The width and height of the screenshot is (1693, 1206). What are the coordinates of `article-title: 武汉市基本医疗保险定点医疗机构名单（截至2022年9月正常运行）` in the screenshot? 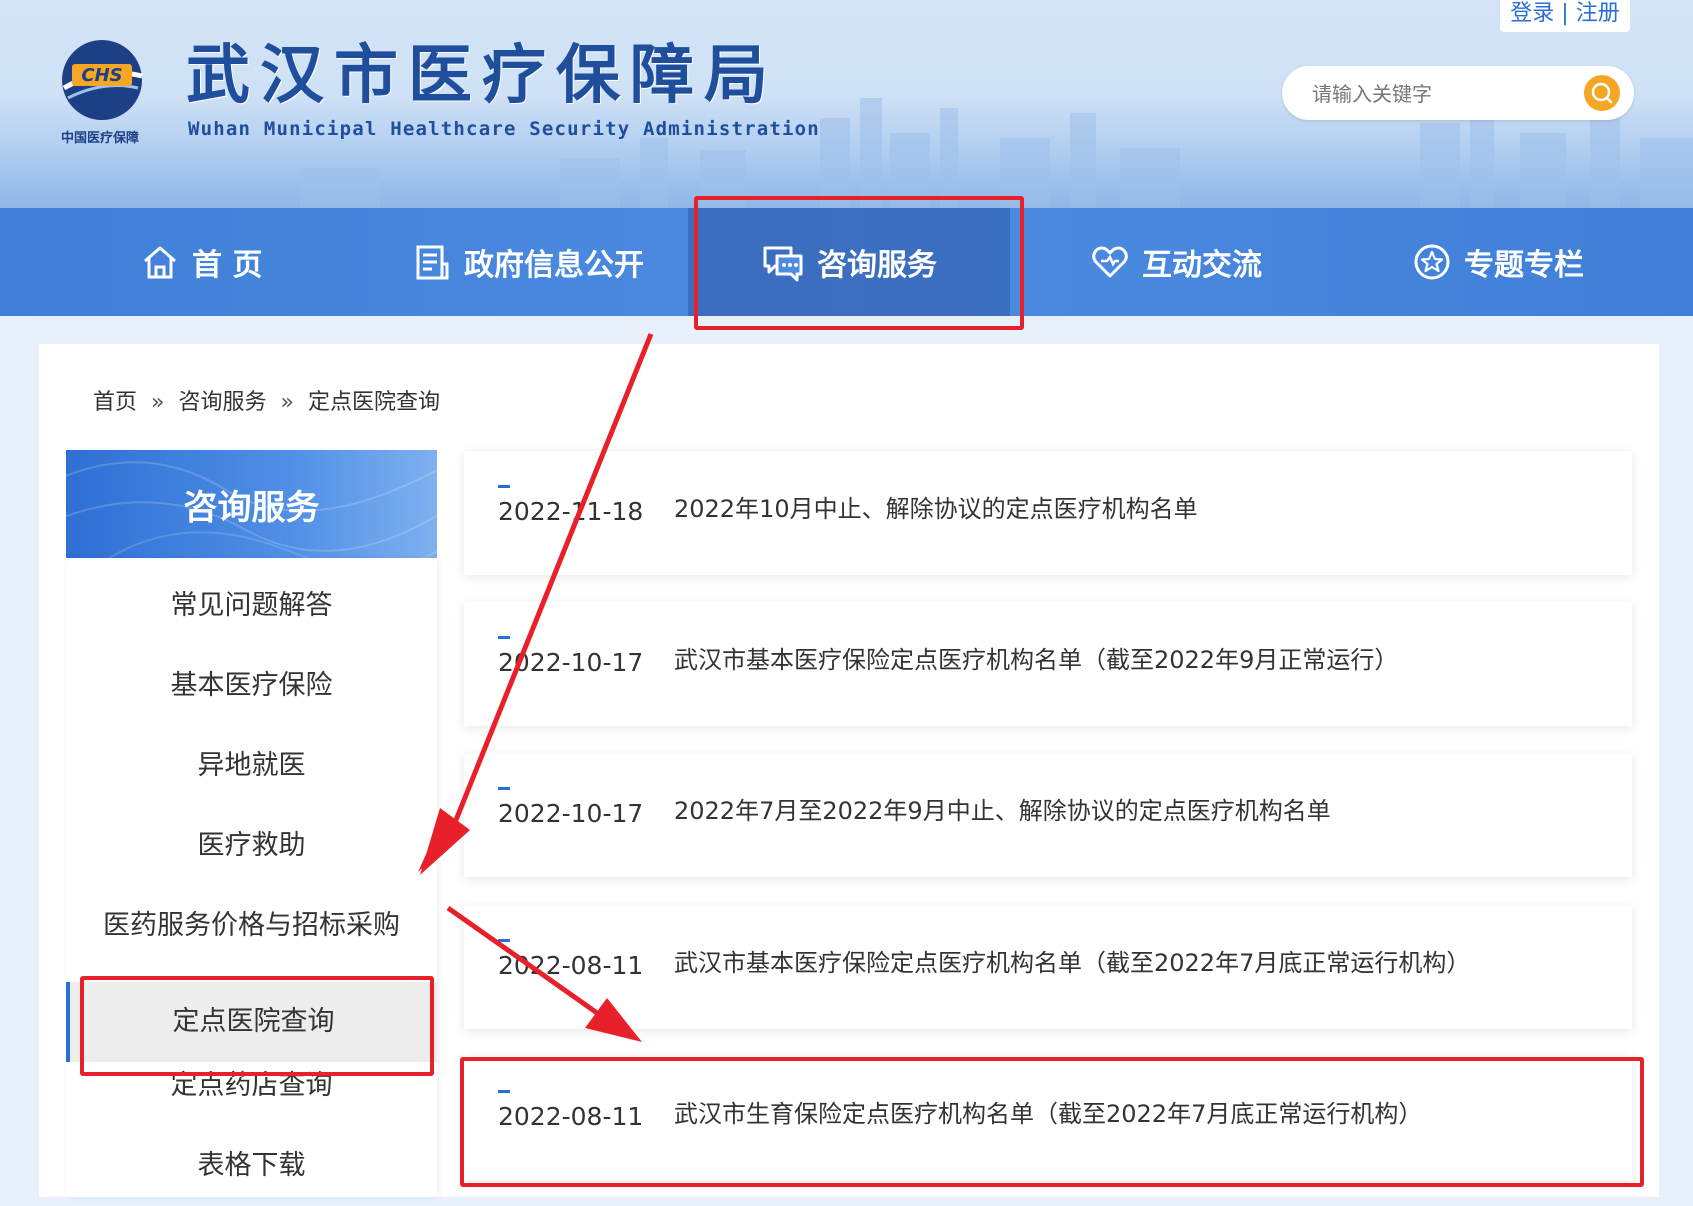 It's located at (1036, 657).